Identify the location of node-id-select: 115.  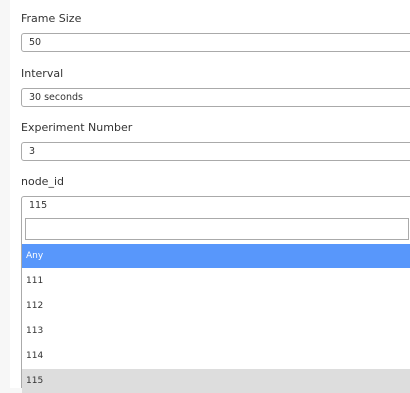
(215, 205).